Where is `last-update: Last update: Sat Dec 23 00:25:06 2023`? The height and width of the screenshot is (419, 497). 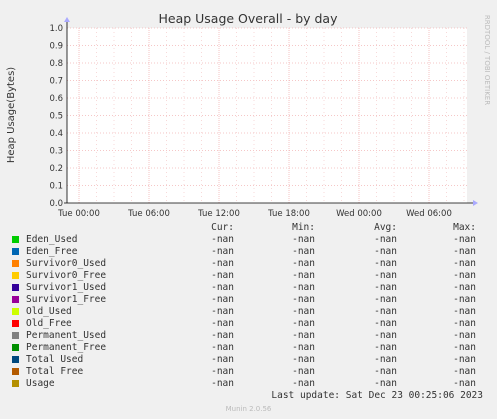 last-update: Last update: Sat Dec 23 00:25:06 2023 is located at coordinates (377, 395).